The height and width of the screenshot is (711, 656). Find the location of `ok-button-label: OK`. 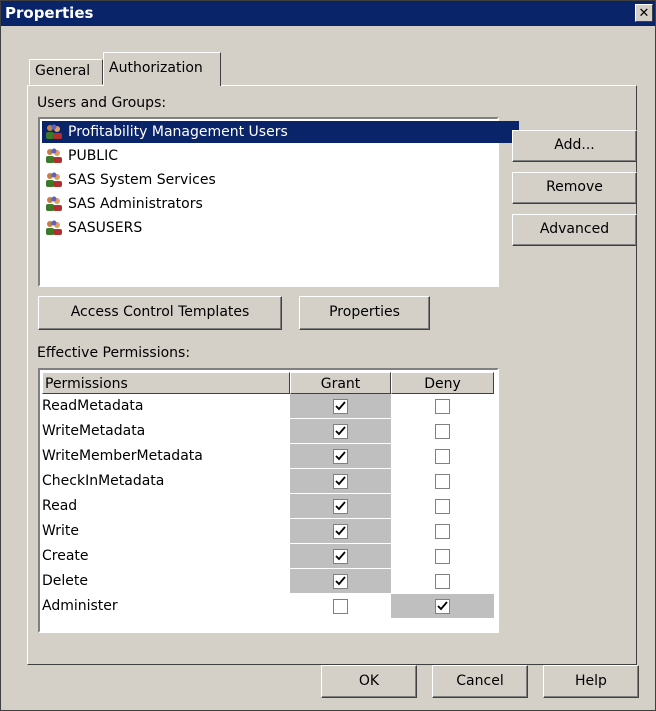

ok-button-label: OK is located at coordinates (369, 681).